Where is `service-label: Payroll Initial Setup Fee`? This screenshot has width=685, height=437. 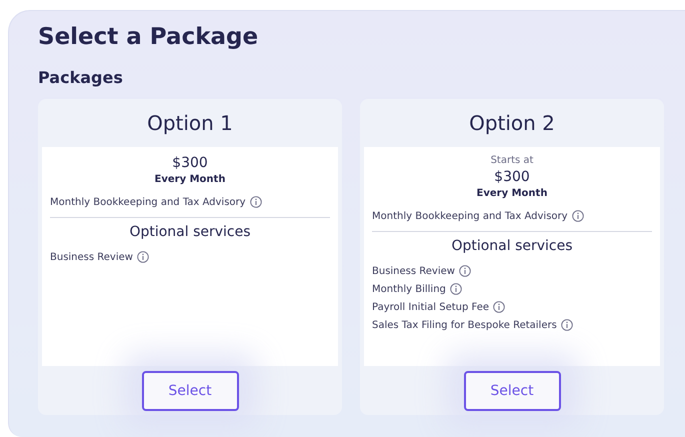 service-label: Payroll Initial Setup Fee is located at coordinates (431, 307).